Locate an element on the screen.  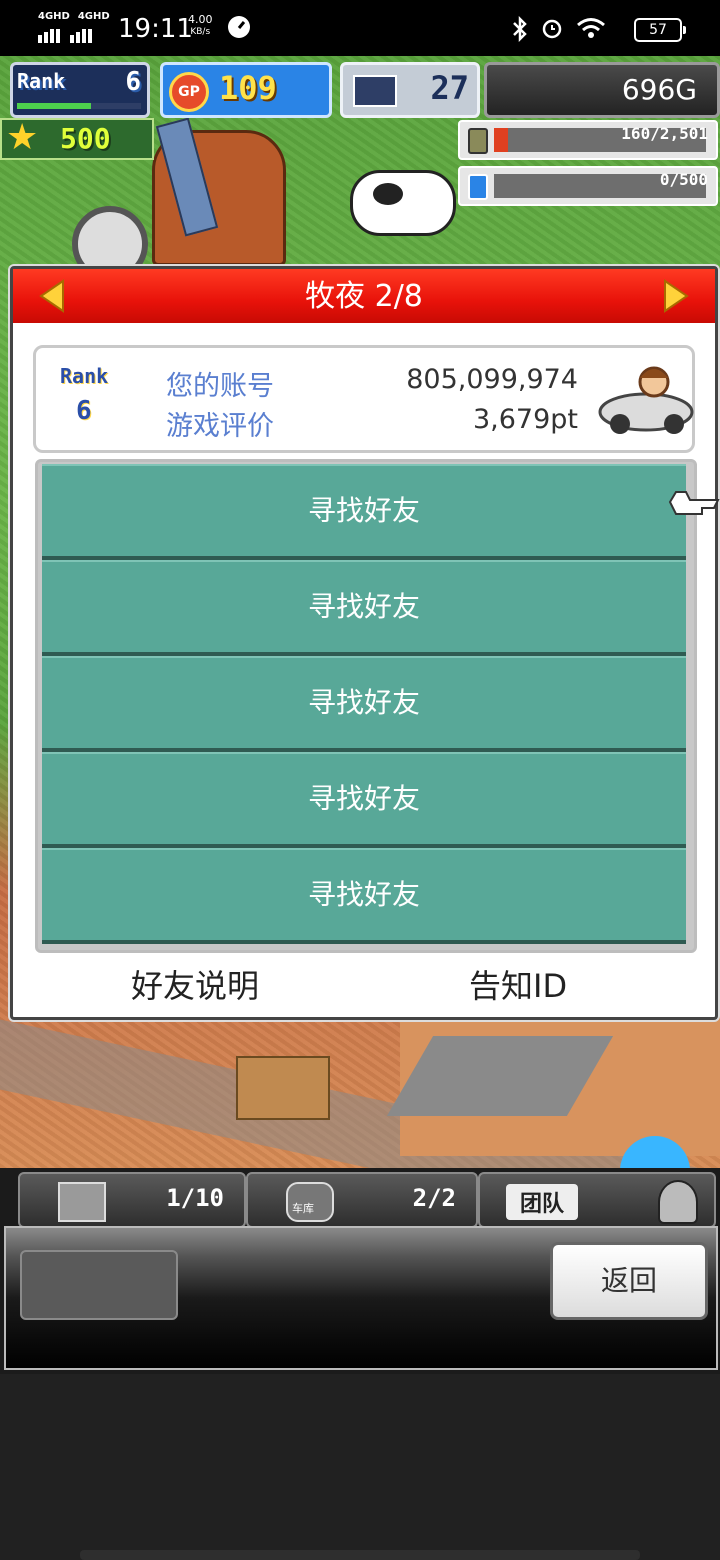
bottle-icon is located at coordinates (478, 187).